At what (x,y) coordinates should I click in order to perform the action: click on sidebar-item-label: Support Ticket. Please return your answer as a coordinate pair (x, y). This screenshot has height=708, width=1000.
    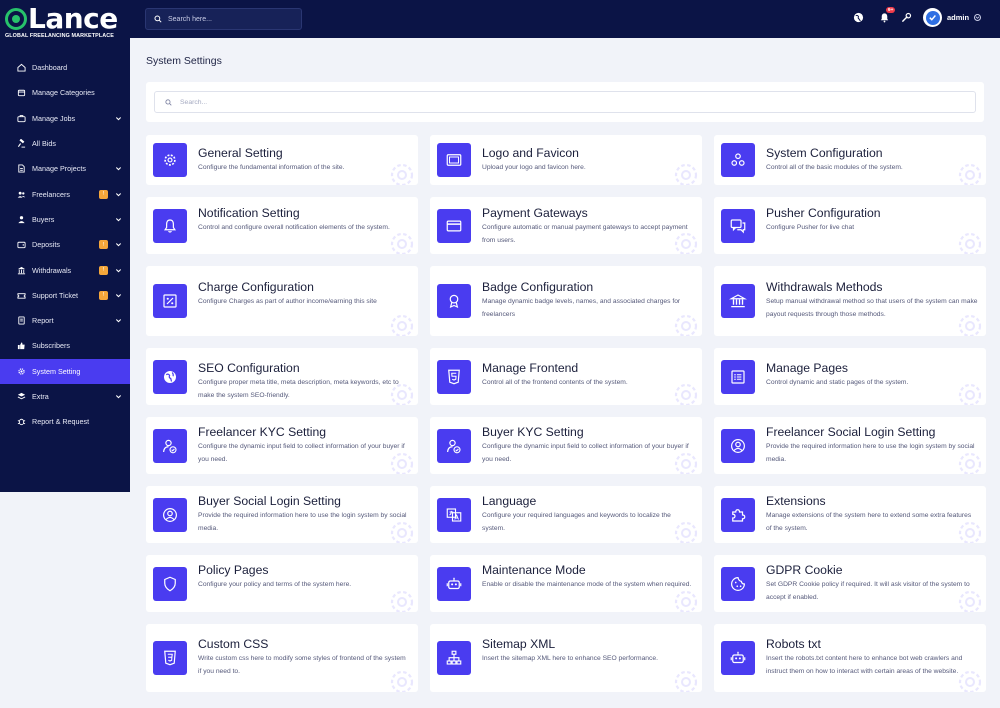
    Looking at the image, I should click on (55, 295).